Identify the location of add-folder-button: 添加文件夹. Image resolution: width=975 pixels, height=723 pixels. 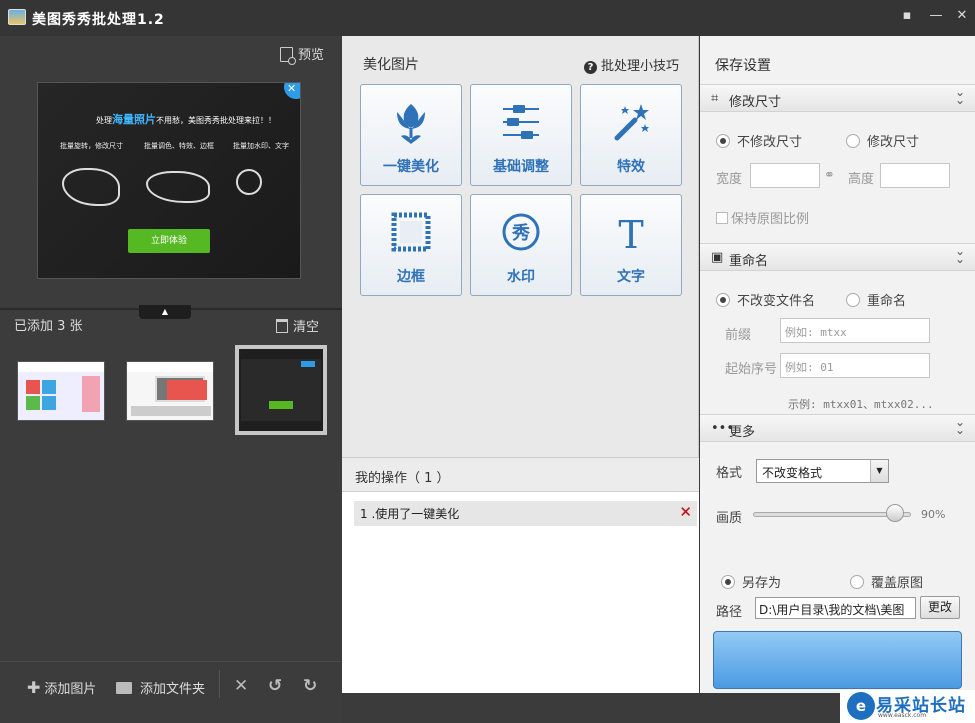
(160, 687).